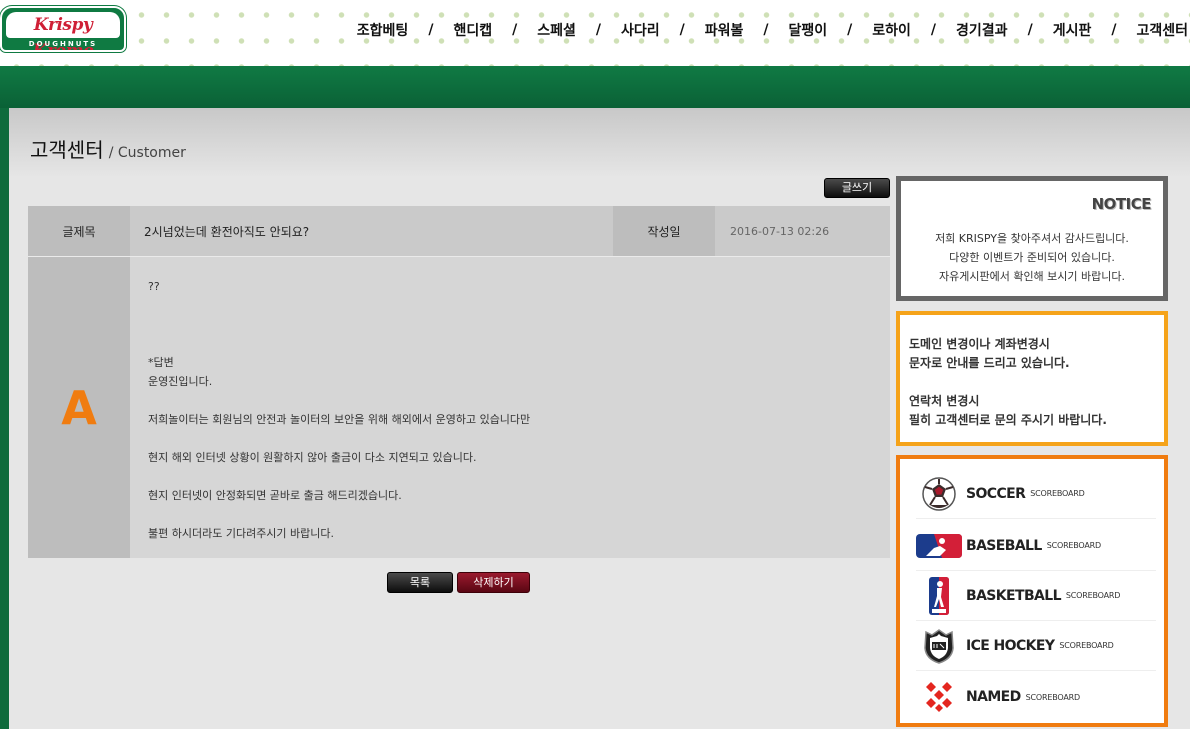 This screenshot has height=729, width=1190. I want to click on named-logo-icon, so click(939, 697).